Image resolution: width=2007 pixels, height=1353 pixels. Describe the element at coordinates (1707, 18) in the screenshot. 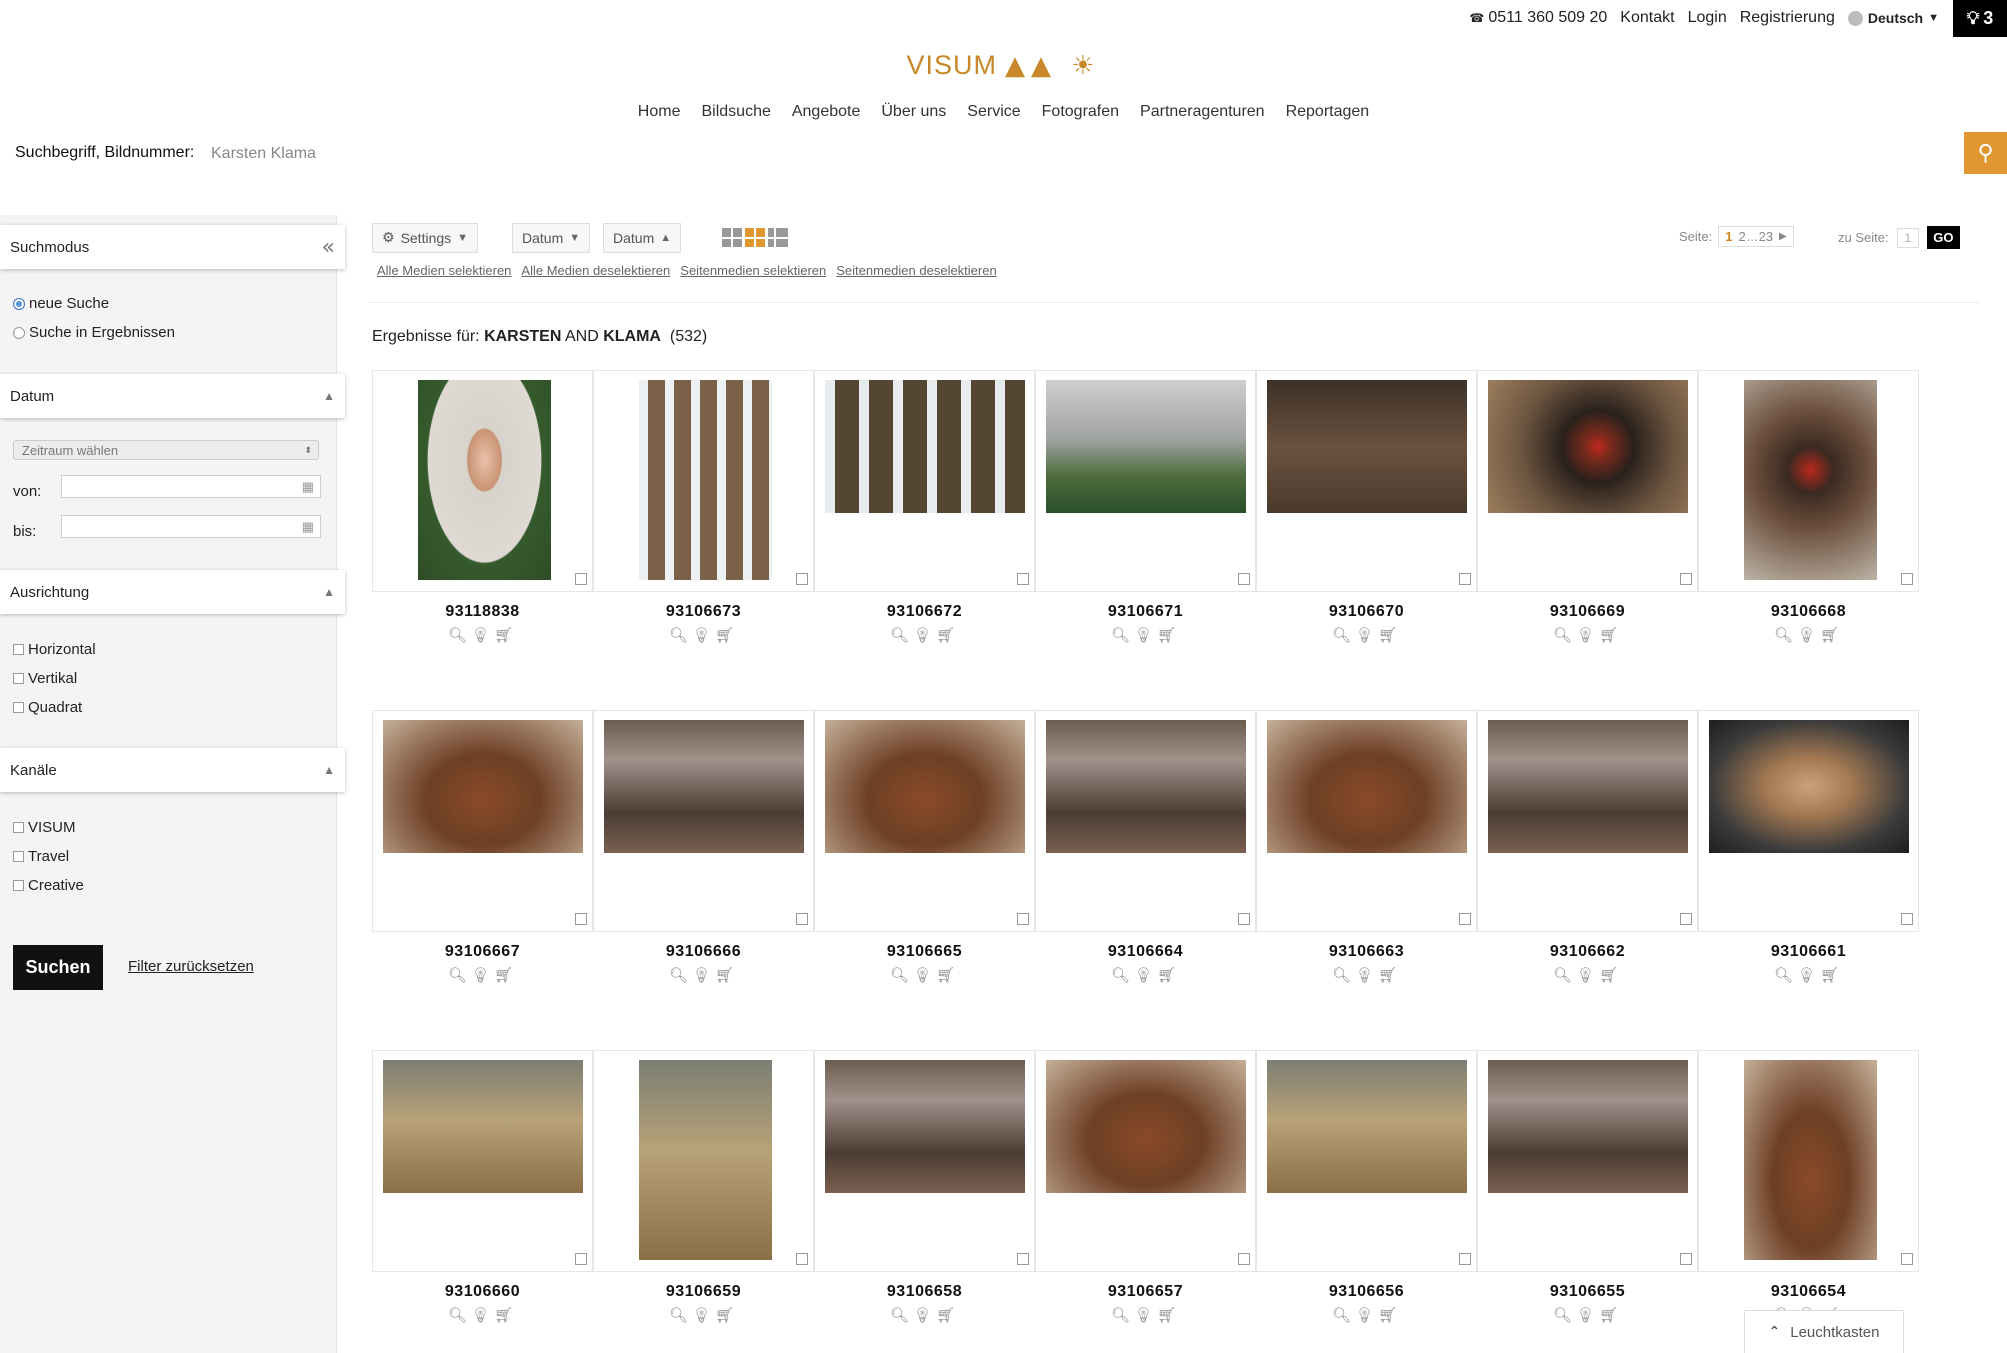

I see `login-link: Login` at that location.